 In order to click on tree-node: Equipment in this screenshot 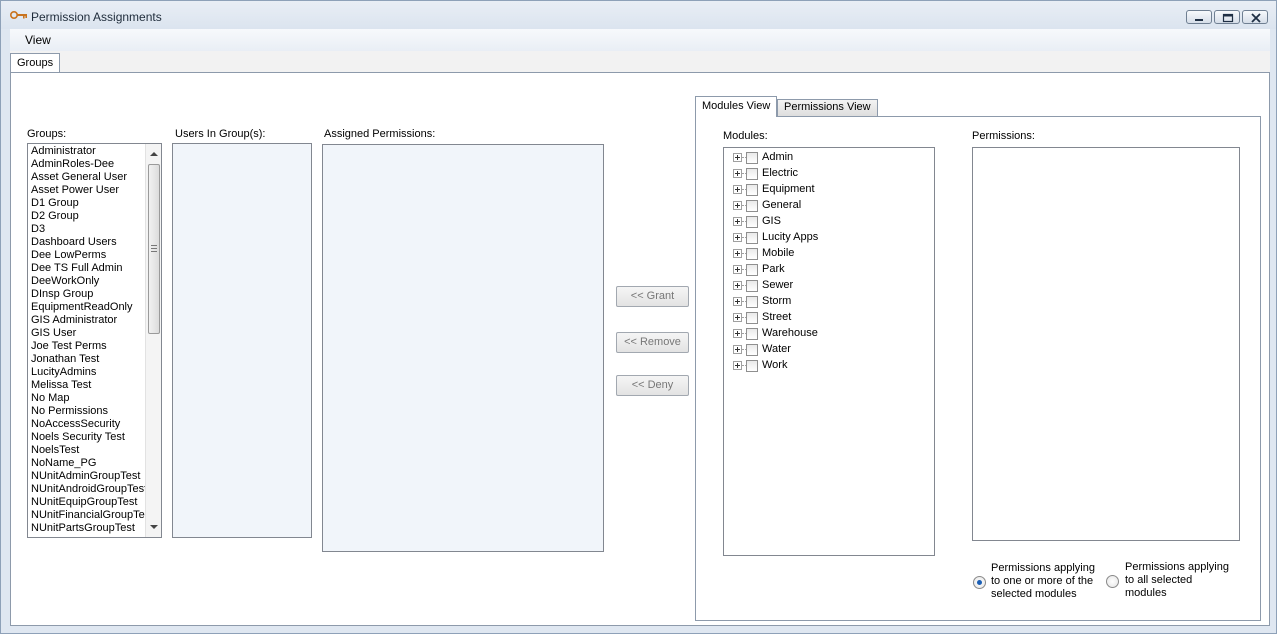, I will do `click(823, 190)`.